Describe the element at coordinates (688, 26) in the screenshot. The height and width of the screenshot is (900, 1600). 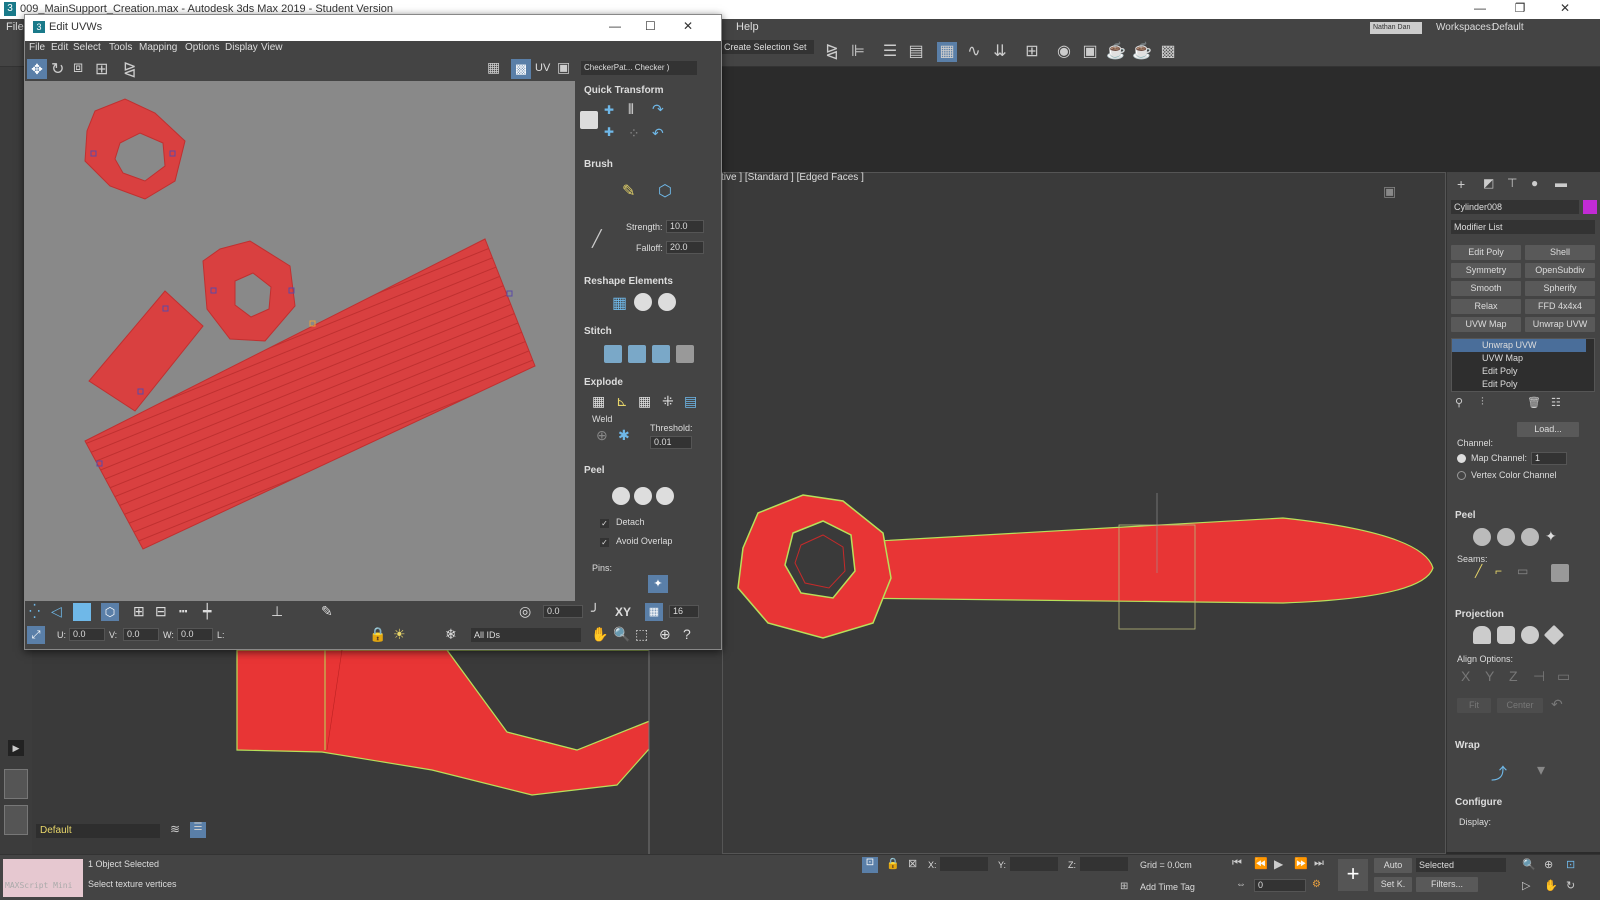
I see `uvw-close-button: ✕` at that location.